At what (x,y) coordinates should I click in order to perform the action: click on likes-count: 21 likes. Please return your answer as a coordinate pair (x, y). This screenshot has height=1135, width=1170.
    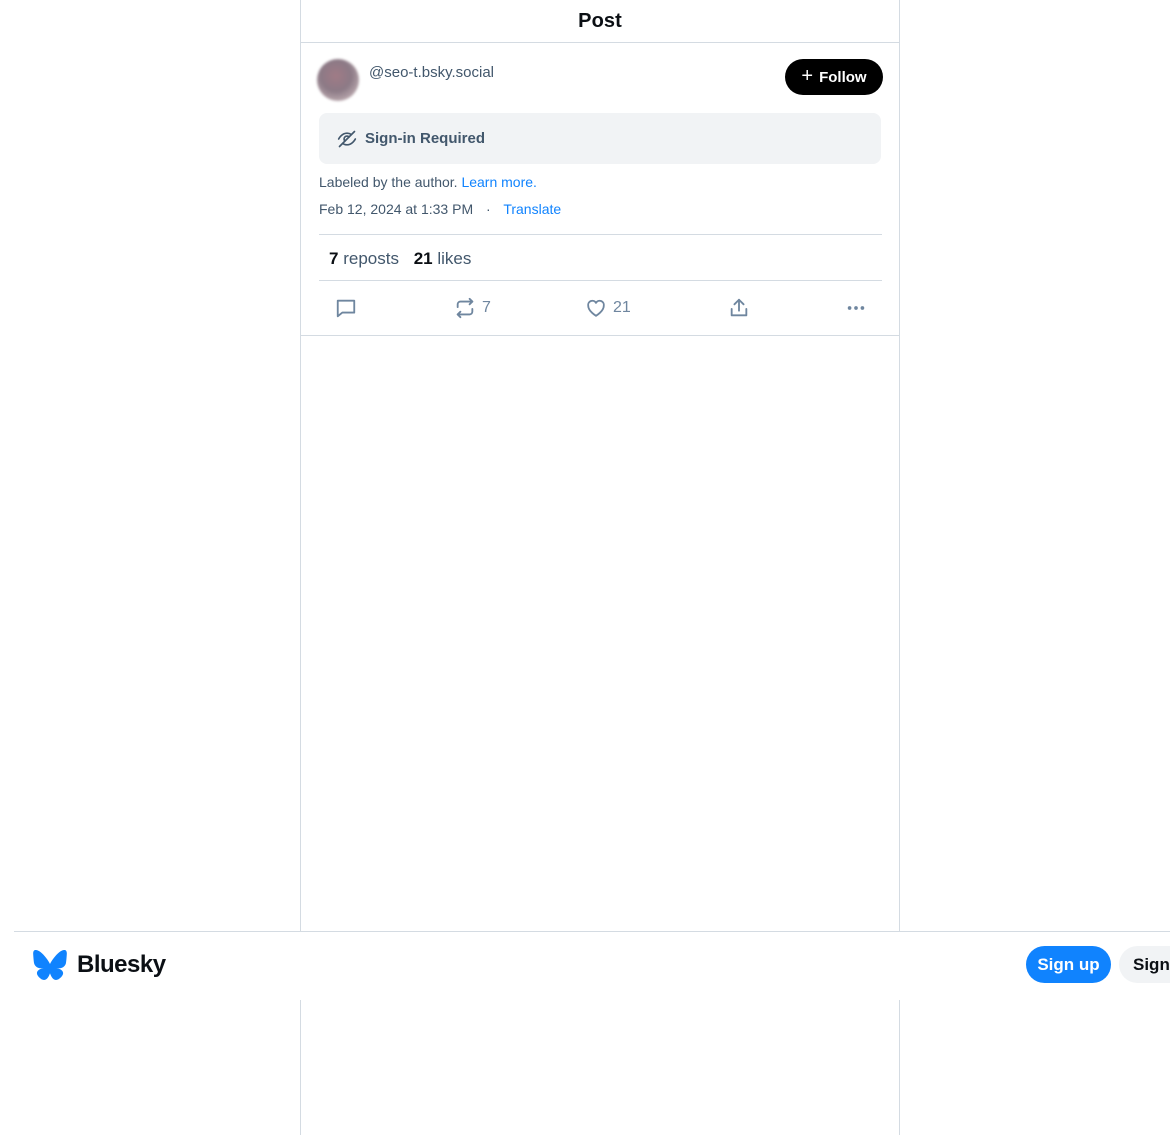
    Looking at the image, I should click on (443, 258).